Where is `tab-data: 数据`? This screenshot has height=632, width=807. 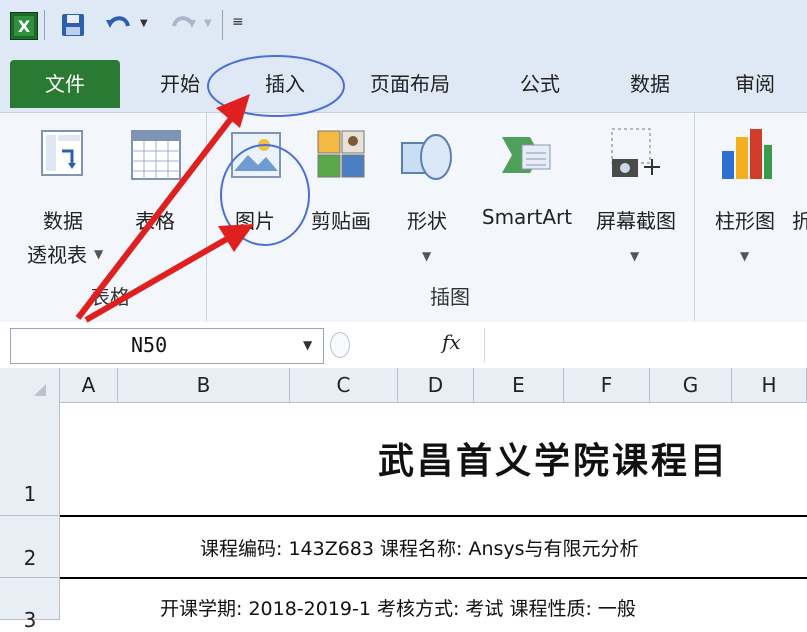
tab-data: 数据 is located at coordinates (650, 84).